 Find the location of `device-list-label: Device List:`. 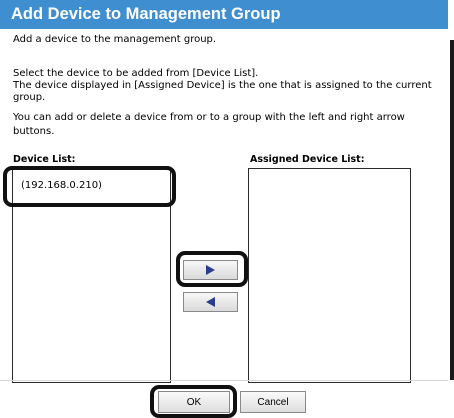

device-list-label: Device List: is located at coordinates (44, 159).